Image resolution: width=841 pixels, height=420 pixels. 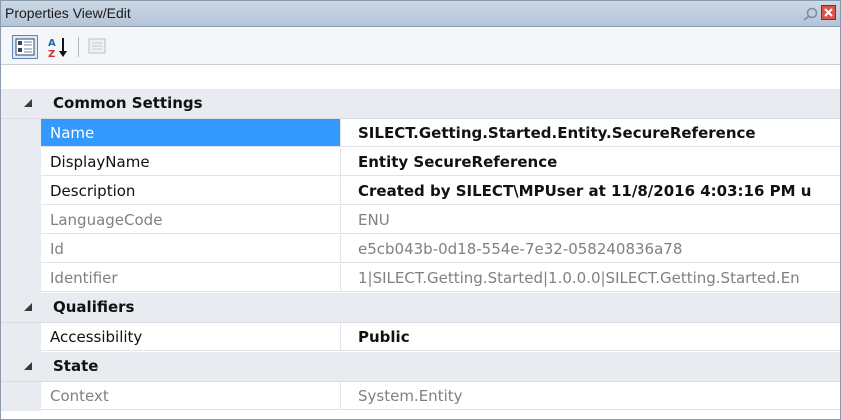 What do you see at coordinates (811, 13) in the screenshot?
I see `pin-icon` at bounding box center [811, 13].